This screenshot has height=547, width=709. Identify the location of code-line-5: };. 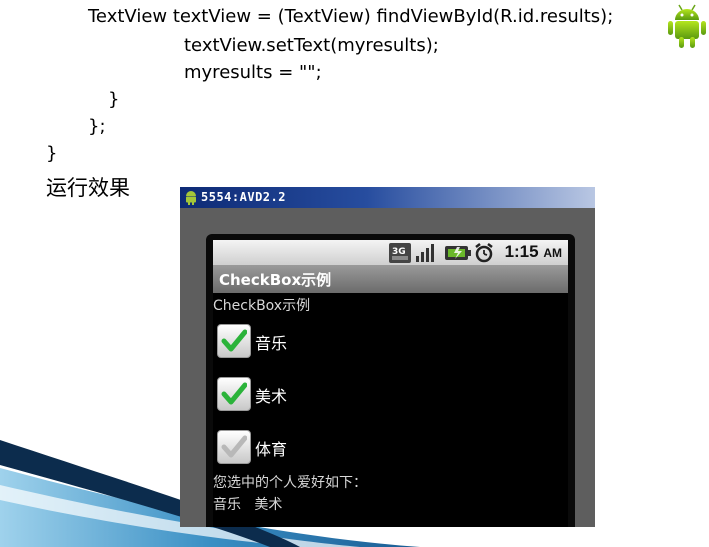
(97, 126).